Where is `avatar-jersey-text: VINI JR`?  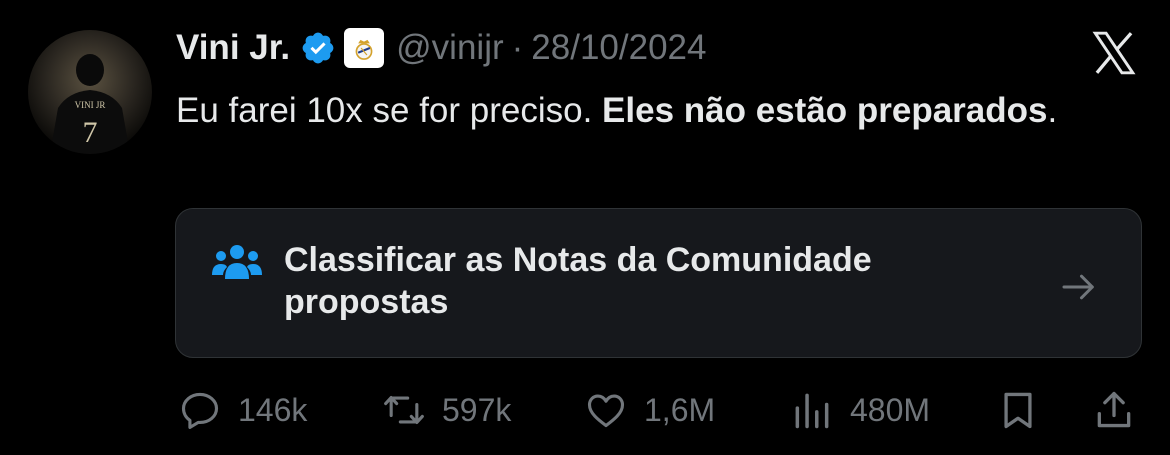 avatar-jersey-text: VINI JR is located at coordinates (90, 105).